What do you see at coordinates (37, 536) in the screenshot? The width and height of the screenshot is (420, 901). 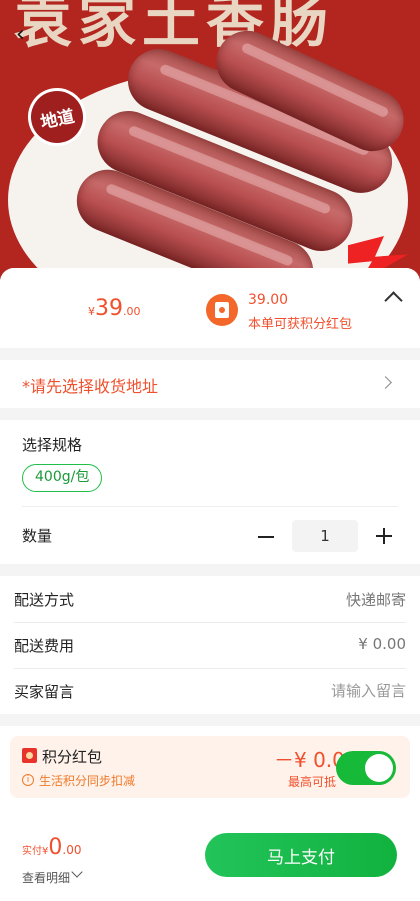 I see `quantity-label: 数量` at bounding box center [37, 536].